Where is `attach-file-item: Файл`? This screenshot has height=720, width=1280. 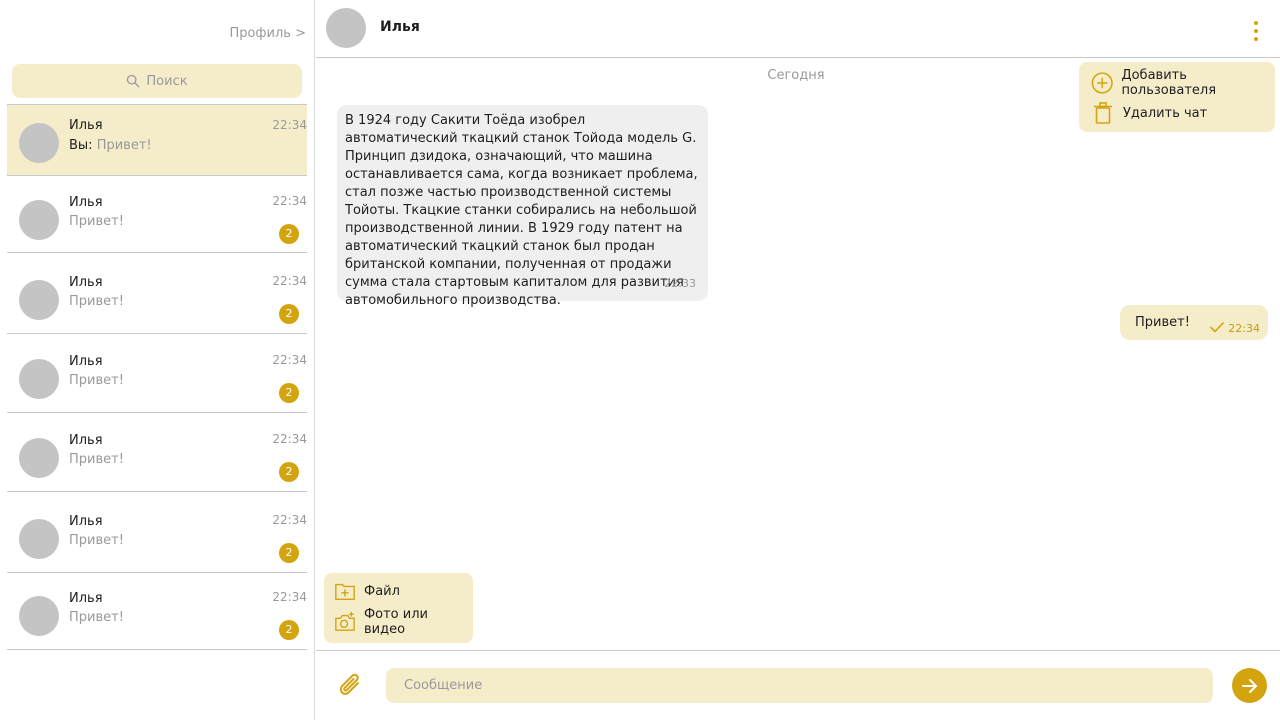
attach-file-item: Файл is located at coordinates (367, 591).